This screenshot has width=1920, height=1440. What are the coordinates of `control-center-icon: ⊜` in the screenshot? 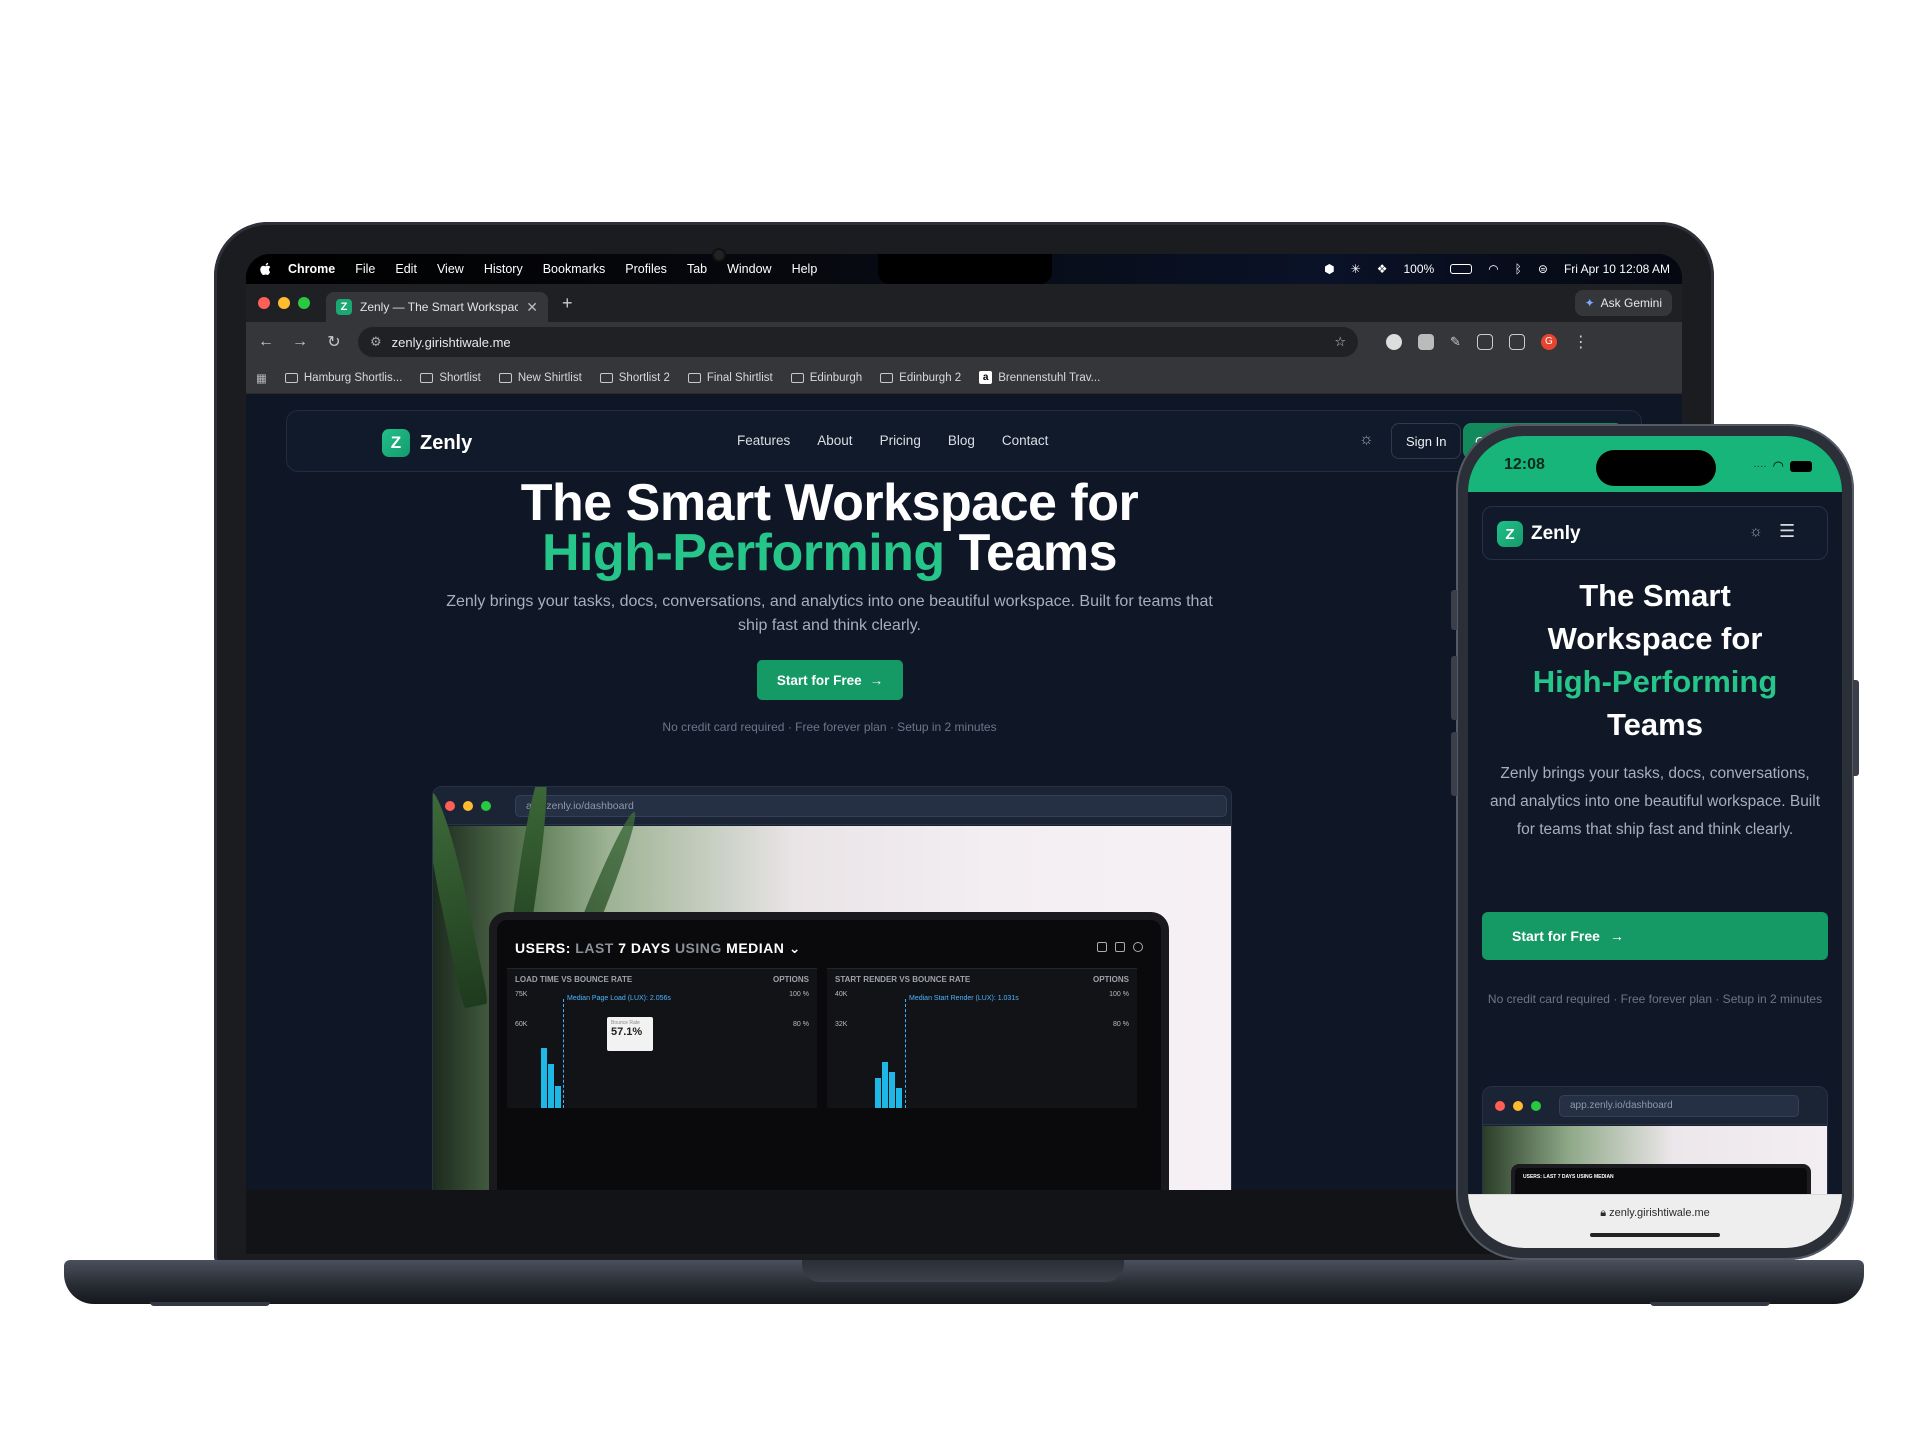 It's located at (1543, 269).